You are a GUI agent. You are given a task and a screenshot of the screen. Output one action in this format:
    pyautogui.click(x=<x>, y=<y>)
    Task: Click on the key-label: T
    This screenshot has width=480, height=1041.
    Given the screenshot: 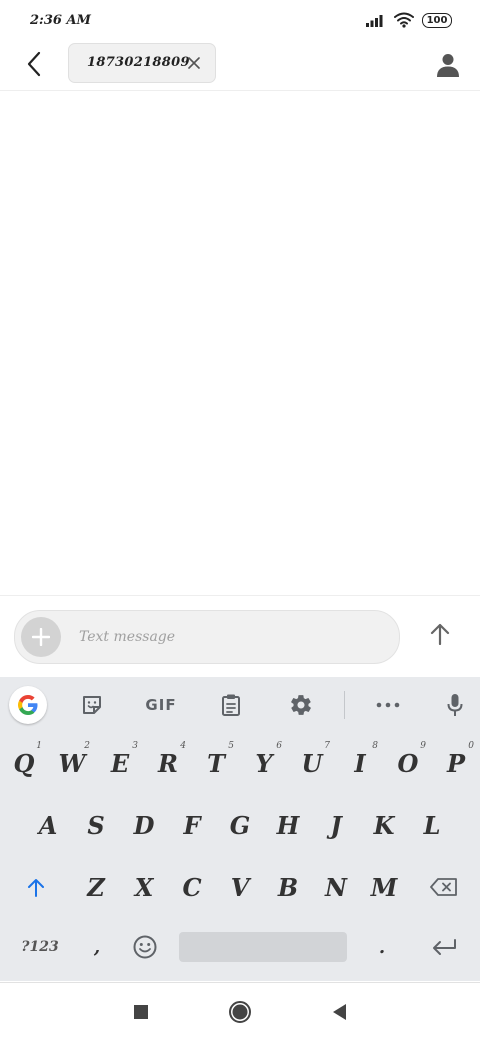 What is the action you would take?
    pyautogui.click(x=216, y=763)
    